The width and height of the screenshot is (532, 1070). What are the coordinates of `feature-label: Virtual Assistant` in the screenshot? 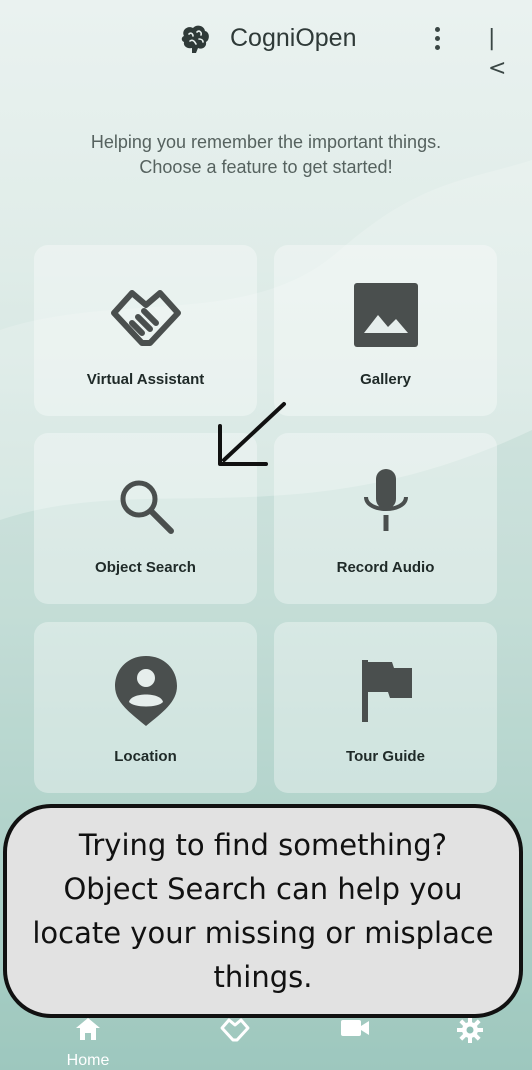 It's located at (145, 379).